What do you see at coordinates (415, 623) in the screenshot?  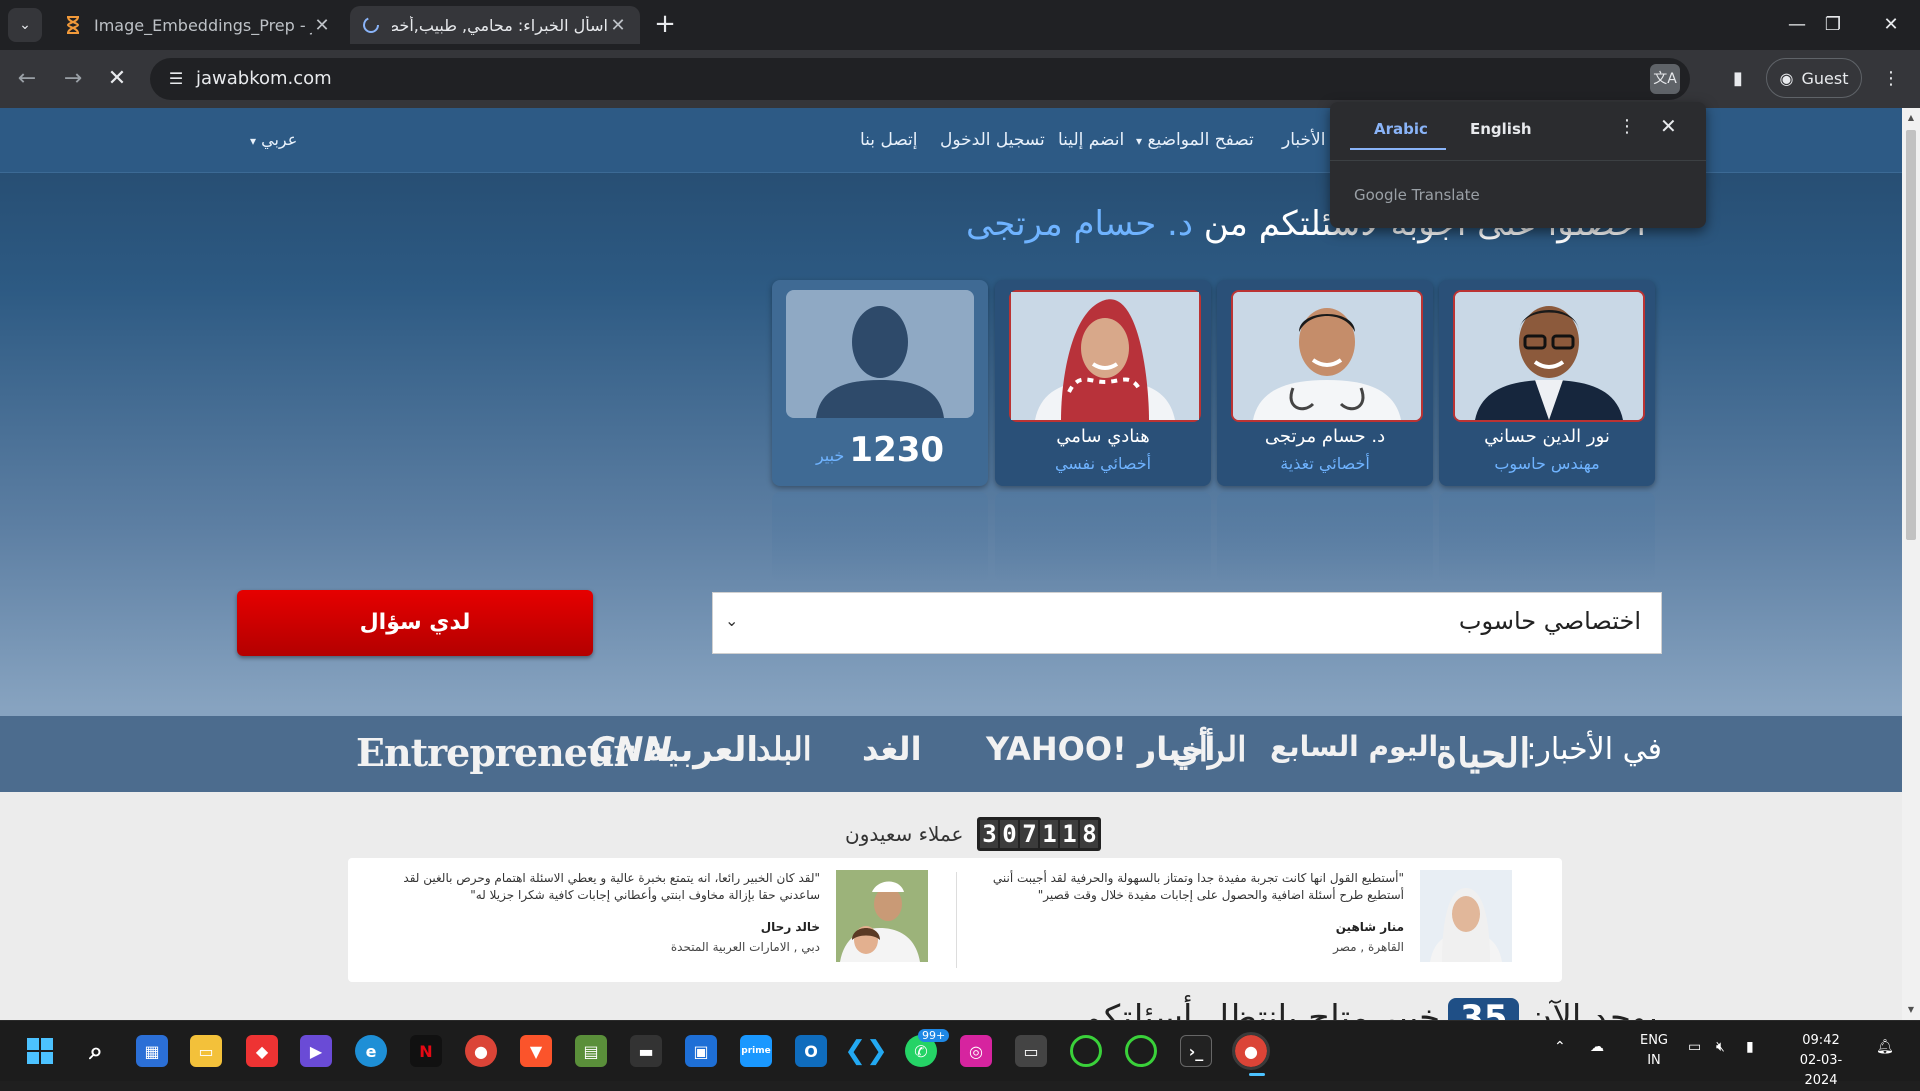 I see `ask-question-button: لدي سؤال` at bounding box center [415, 623].